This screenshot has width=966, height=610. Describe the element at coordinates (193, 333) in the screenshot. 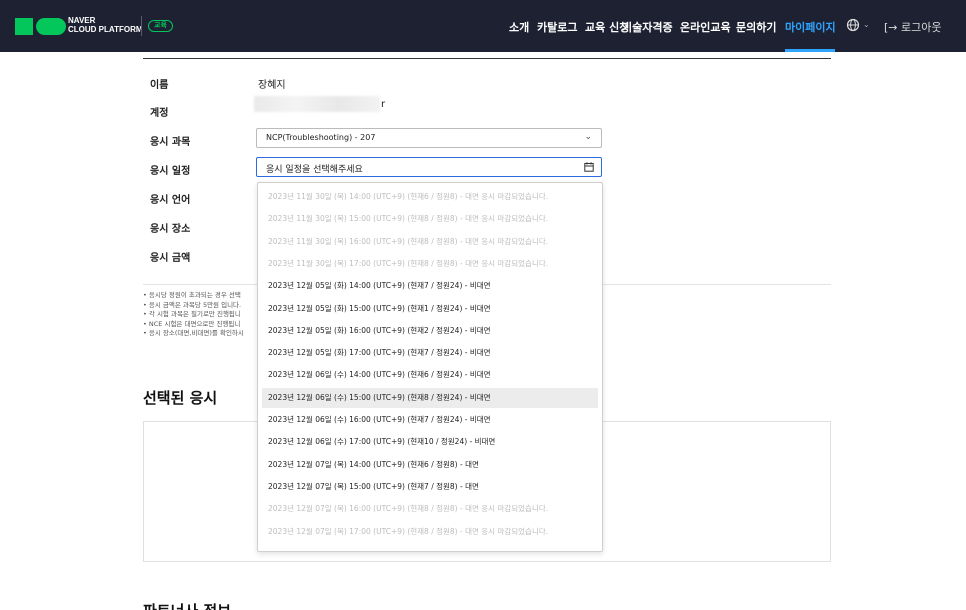

I see `notice-item: • 응시 장소(대면,비대면)를 확인하시` at that location.